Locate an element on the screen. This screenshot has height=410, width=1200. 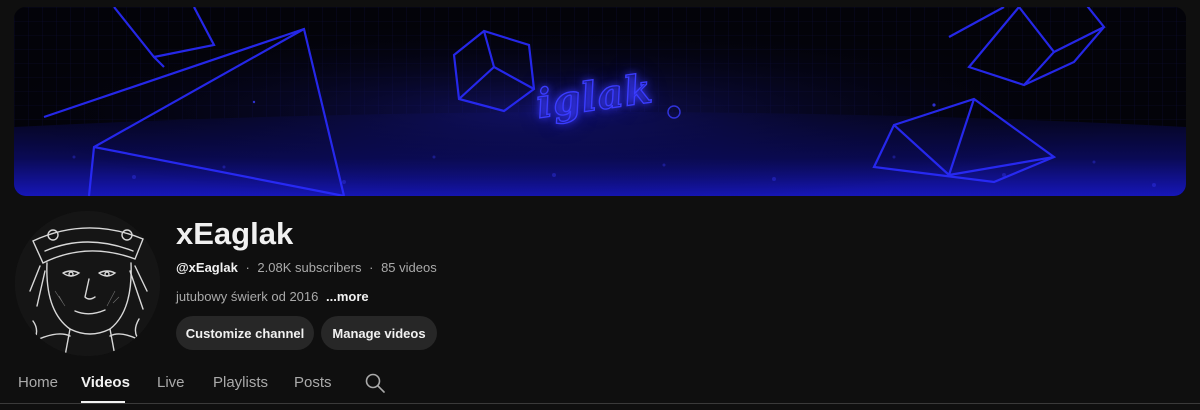
customize-channel-button: Customize channel is located at coordinates (245, 333).